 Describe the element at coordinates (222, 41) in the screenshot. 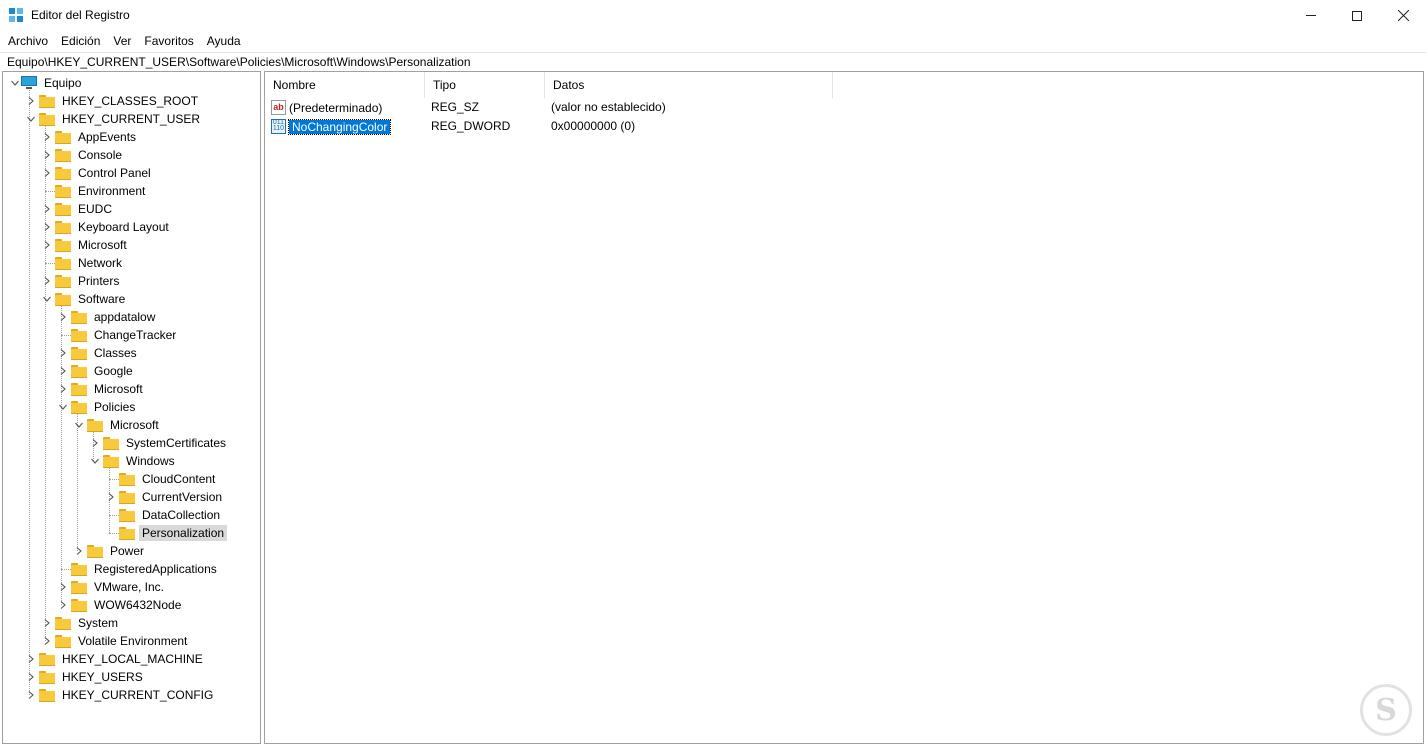

I see `menu-ayuda: Ayuda` at that location.